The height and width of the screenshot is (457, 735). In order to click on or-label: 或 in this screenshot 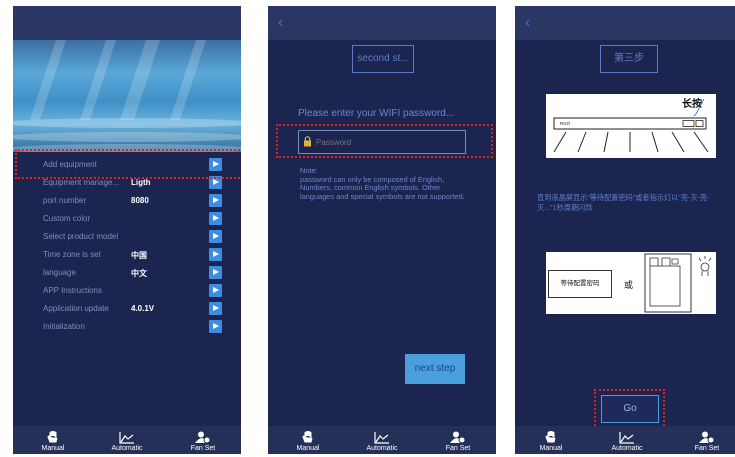, I will do `click(629, 285)`.